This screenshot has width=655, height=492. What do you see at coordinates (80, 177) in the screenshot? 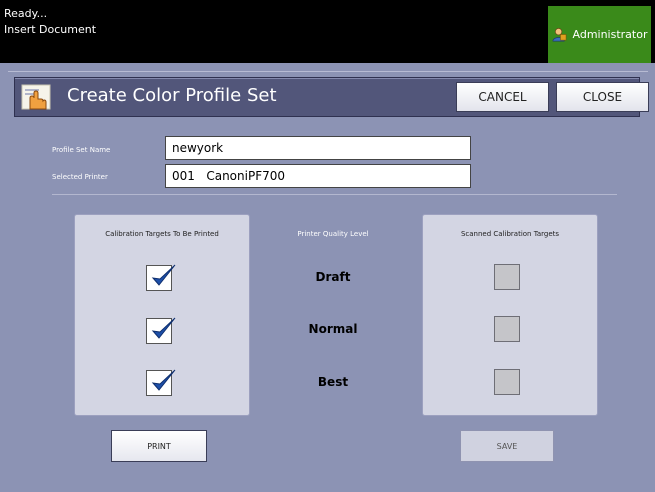
I see `selected-printer-label: Selected Printer` at bounding box center [80, 177].